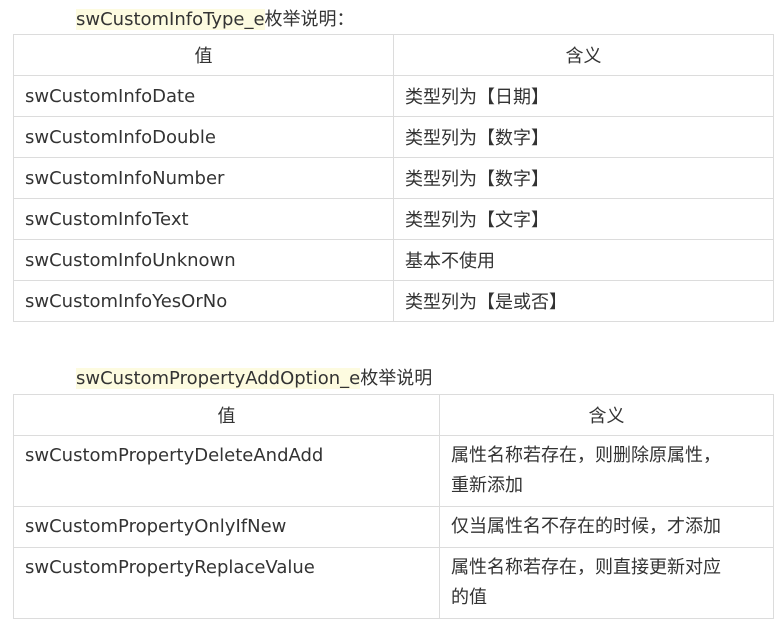 Image resolution: width=784 pixels, height=630 pixels. I want to click on value-cell: swCustomInfoYesOrNo, so click(203, 301).